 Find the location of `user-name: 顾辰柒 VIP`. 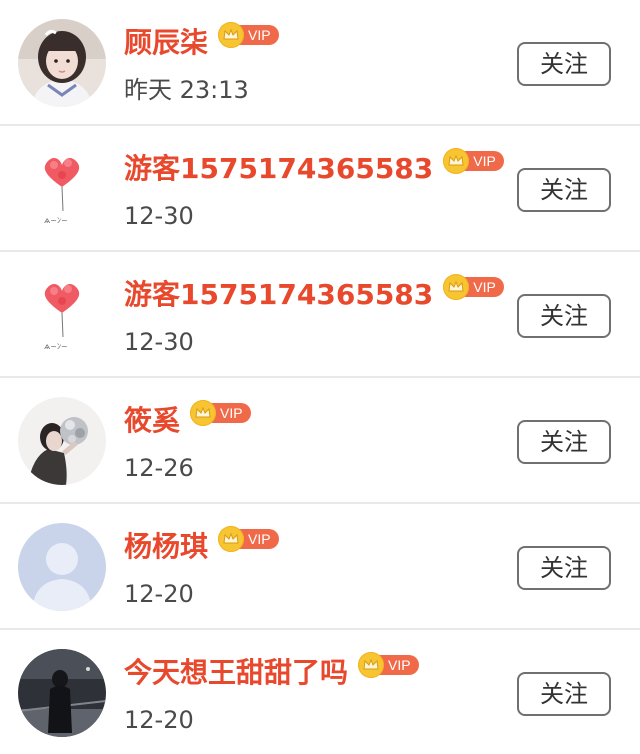

user-name: 顾辰柒 VIP is located at coordinates (201, 42).